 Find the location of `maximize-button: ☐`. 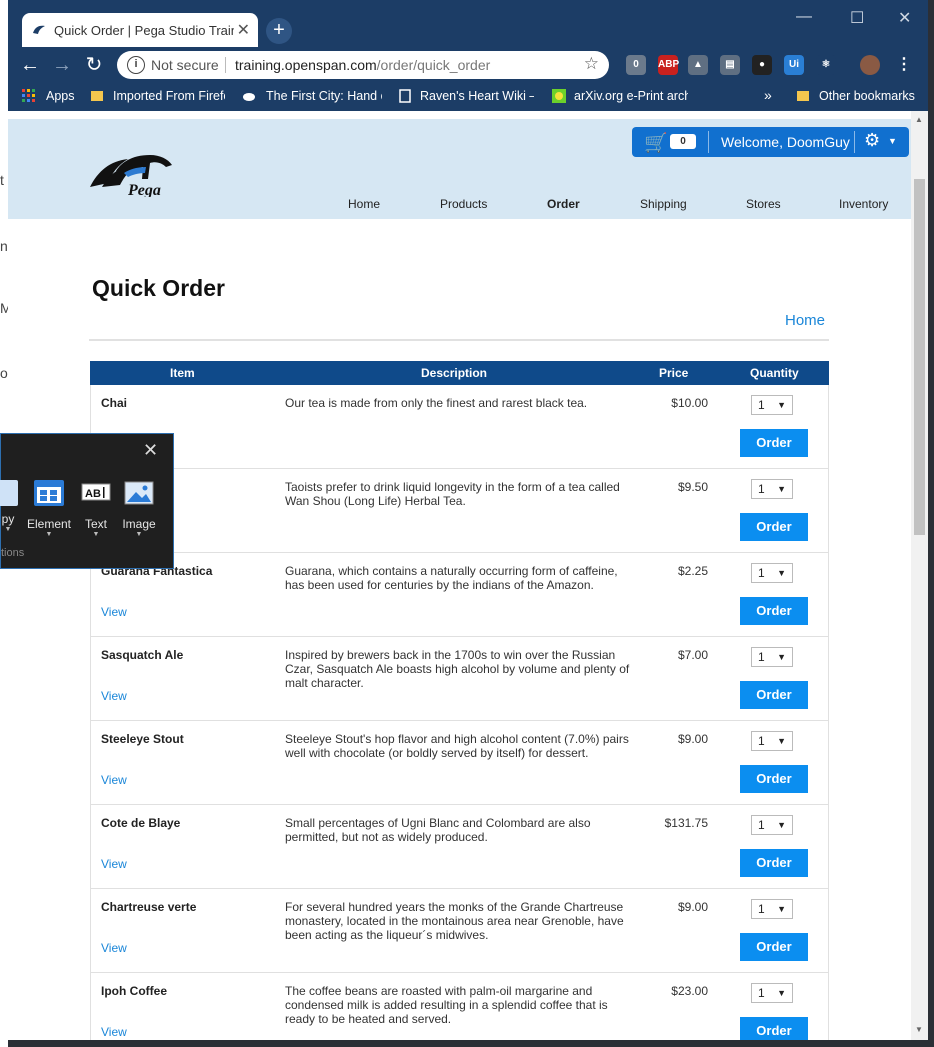

maximize-button: ☐ is located at coordinates (857, 18).